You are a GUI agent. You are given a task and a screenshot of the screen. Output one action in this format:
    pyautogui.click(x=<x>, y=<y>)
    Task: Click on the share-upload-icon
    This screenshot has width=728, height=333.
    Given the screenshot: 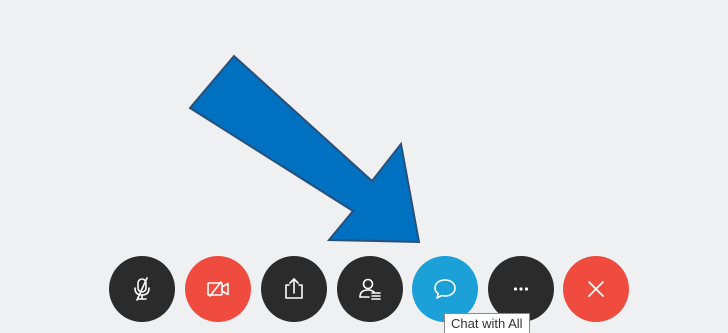 What is the action you would take?
    pyautogui.click(x=294, y=288)
    